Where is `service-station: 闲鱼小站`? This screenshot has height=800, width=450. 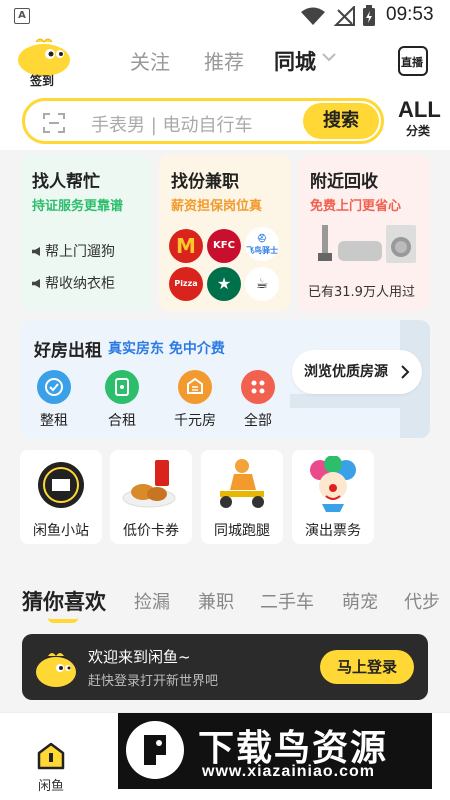
service-station: 闲鱼小站 is located at coordinates (61, 497).